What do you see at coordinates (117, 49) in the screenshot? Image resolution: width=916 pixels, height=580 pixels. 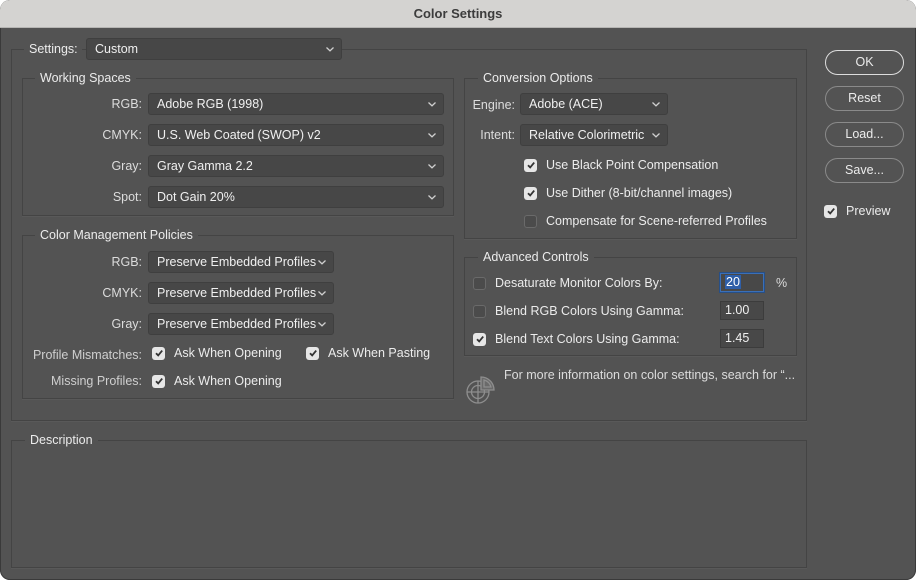 I see `settings-value: Custom` at bounding box center [117, 49].